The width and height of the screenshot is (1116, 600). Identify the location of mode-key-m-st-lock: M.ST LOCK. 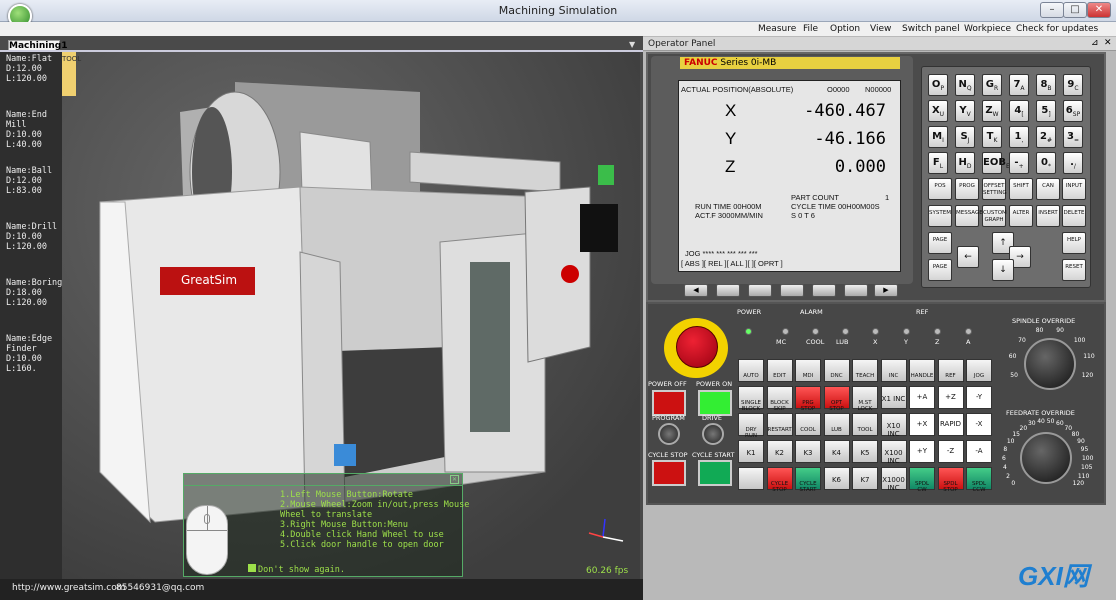
(865, 399).